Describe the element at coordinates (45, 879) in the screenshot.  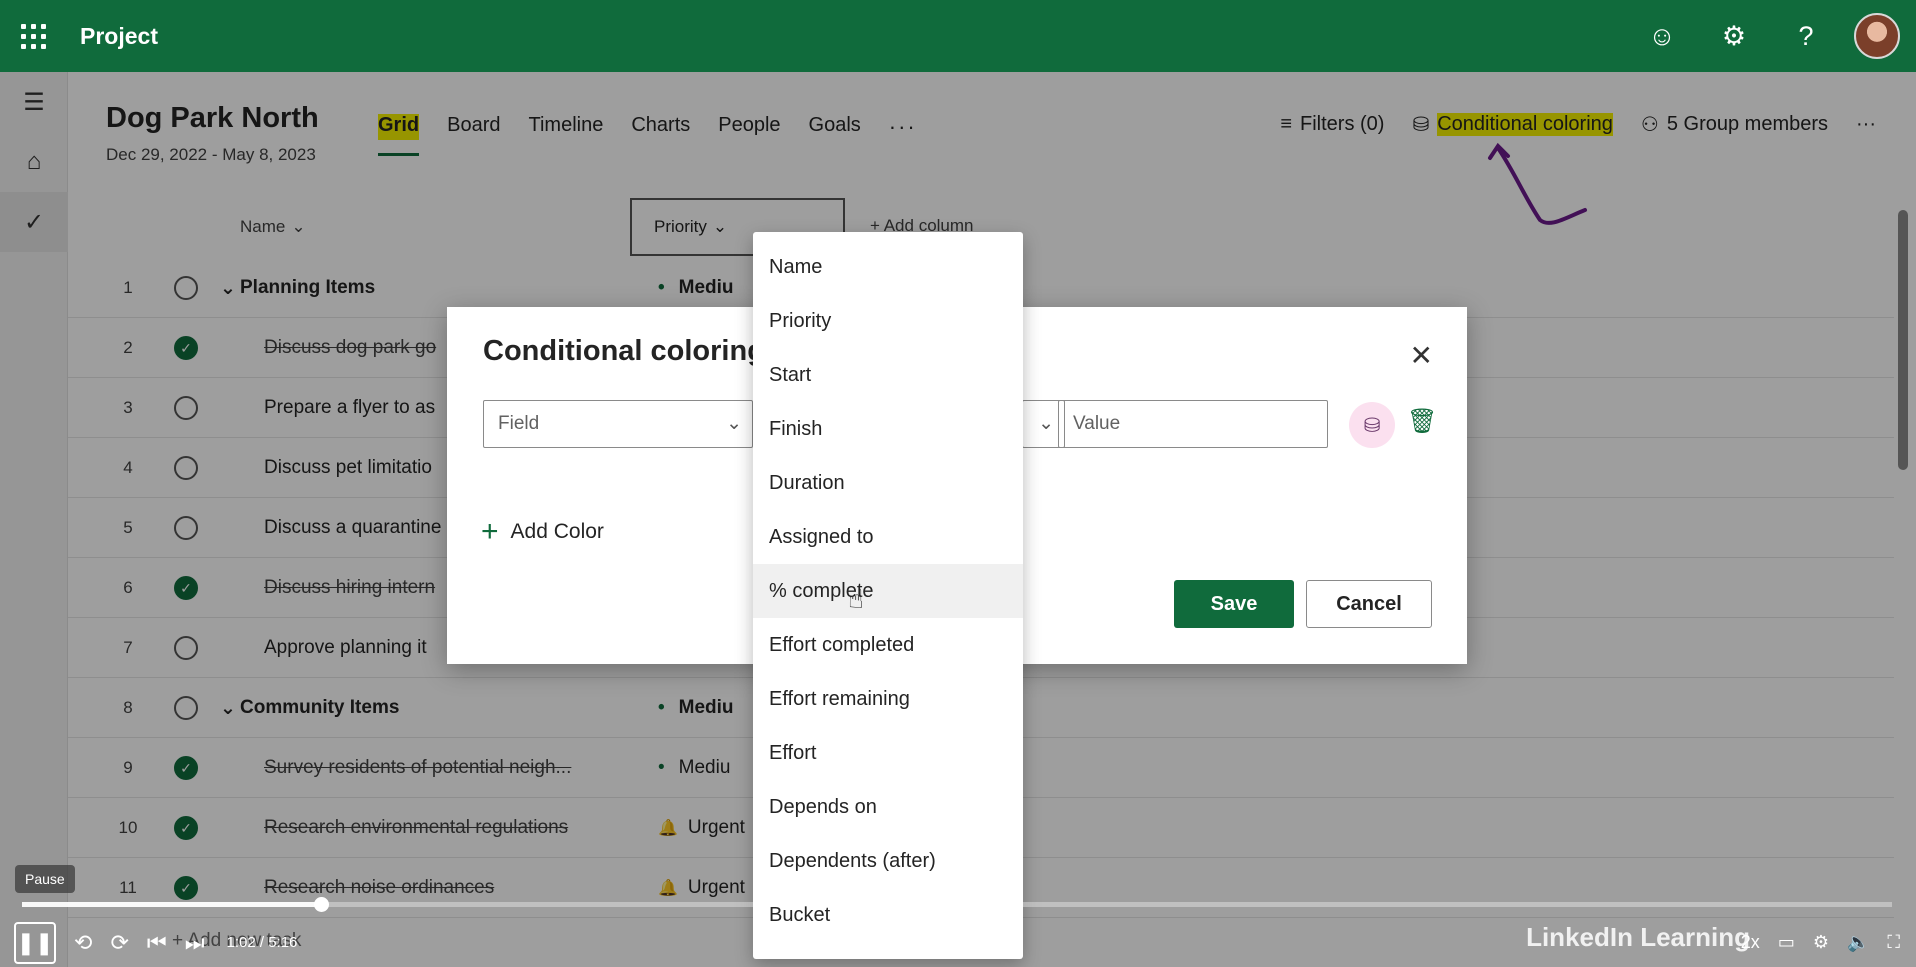
I see `pause-tooltip: Pause` at that location.